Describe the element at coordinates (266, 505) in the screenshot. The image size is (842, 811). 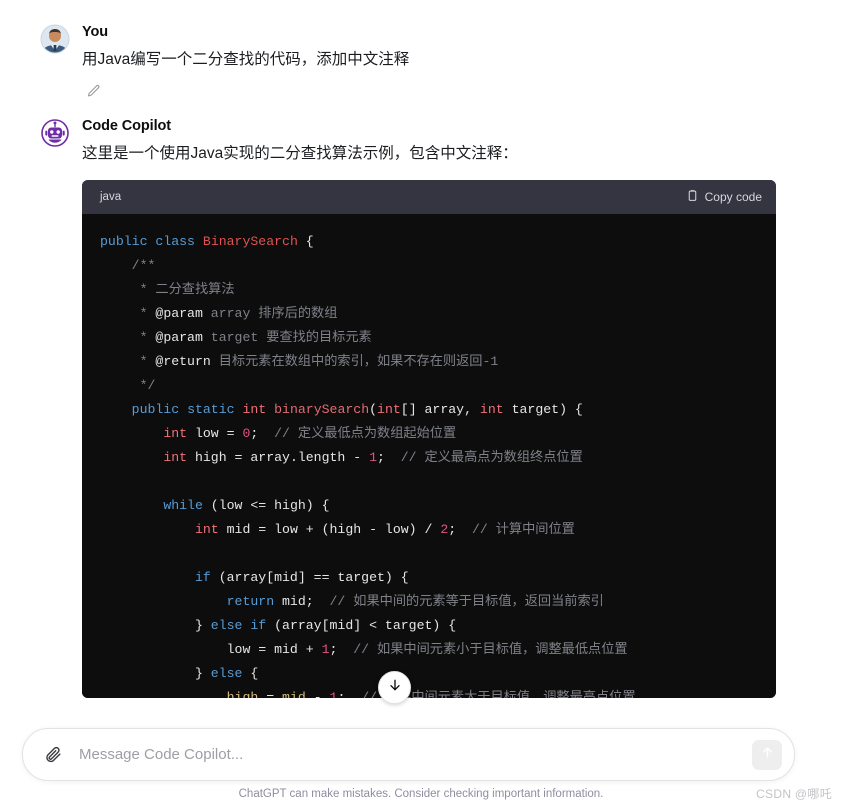
I see `code-token: (low <= high) {` at that location.